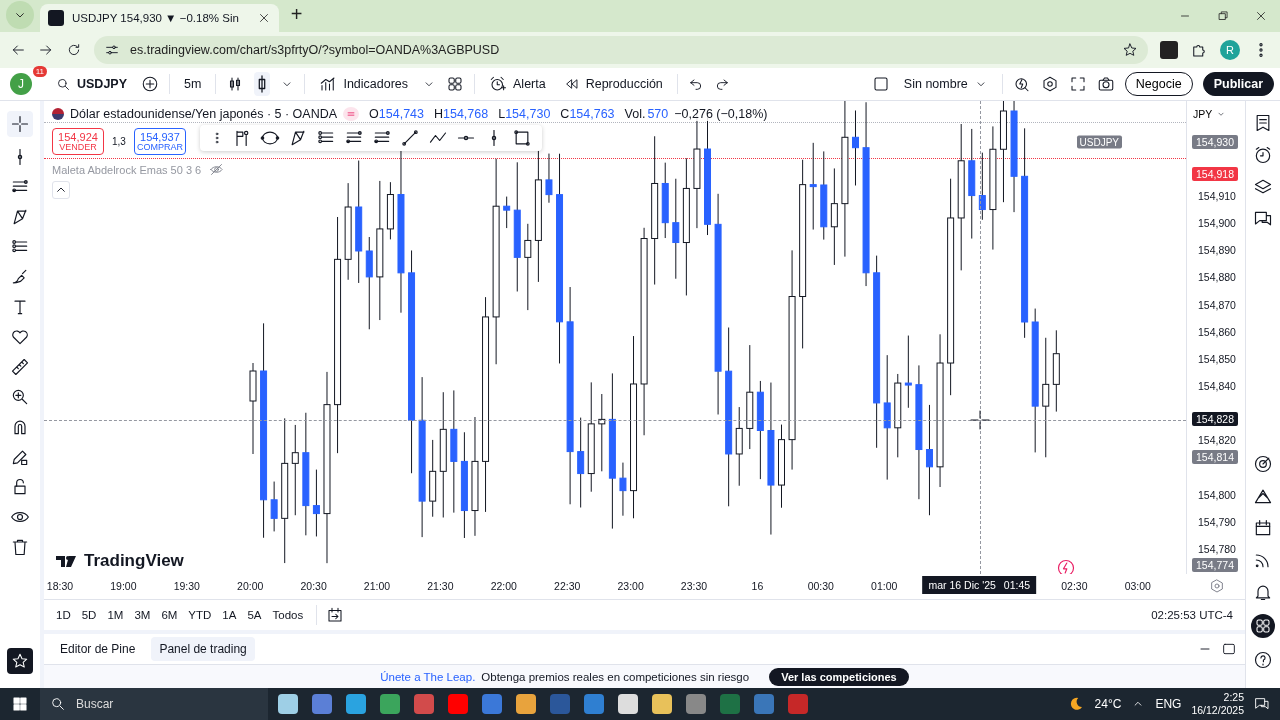 Image resolution: width=1280 pixels, height=720 pixels. Describe the element at coordinates (1217, 277) in the screenshot. I see `price-tick: 154,880` at that location.